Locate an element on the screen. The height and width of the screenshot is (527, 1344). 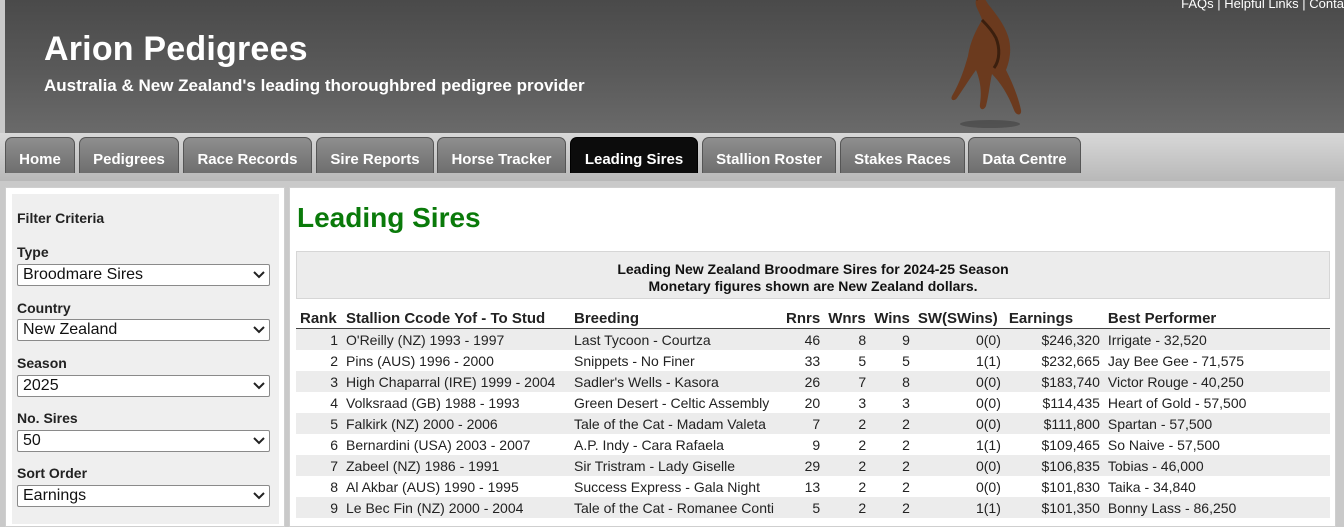
best-performer-cell: Jay Bee Gee - 71,575 is located at coordinates (1217, 360).